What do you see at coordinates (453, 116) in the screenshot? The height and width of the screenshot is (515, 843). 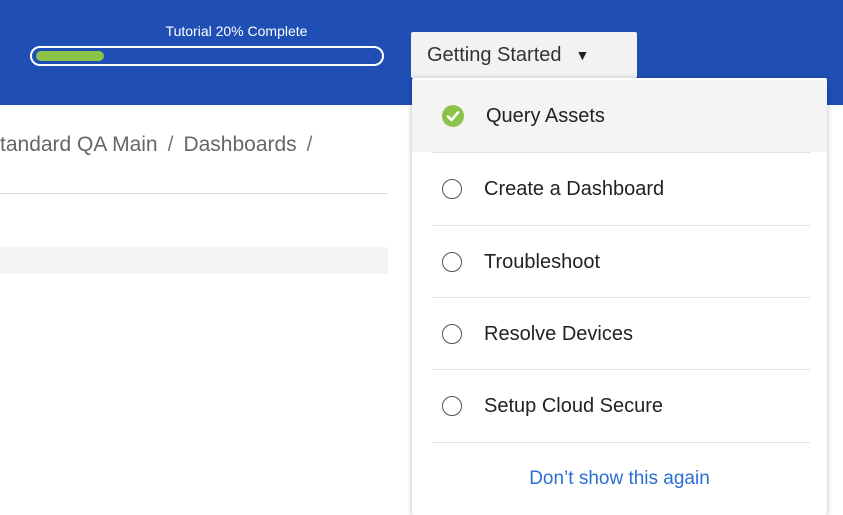 I see `check-circle-icon` at bounding box center [453, 116].